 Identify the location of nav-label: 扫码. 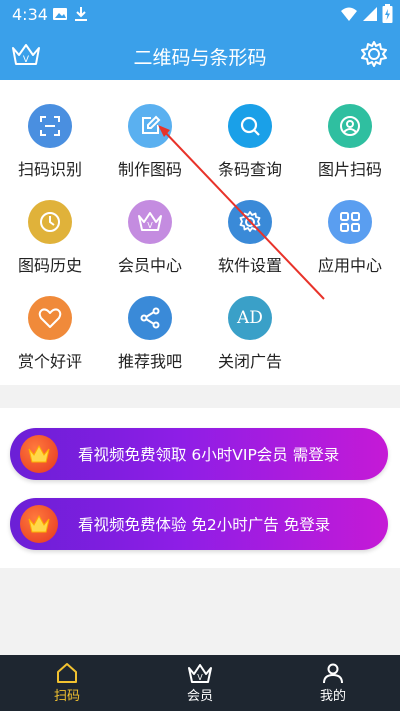
(66, 696).